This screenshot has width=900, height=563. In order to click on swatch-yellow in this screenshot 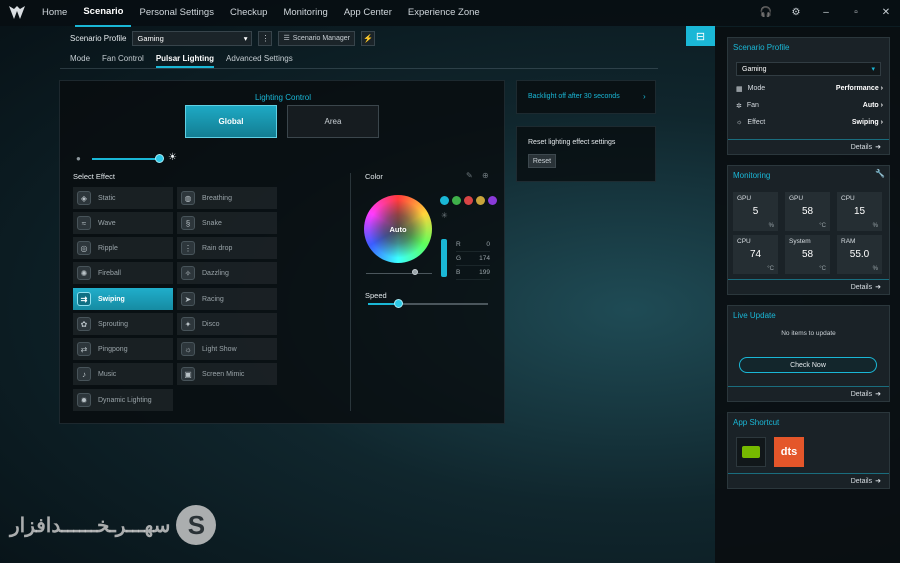, I will do `click(480, 200)`.